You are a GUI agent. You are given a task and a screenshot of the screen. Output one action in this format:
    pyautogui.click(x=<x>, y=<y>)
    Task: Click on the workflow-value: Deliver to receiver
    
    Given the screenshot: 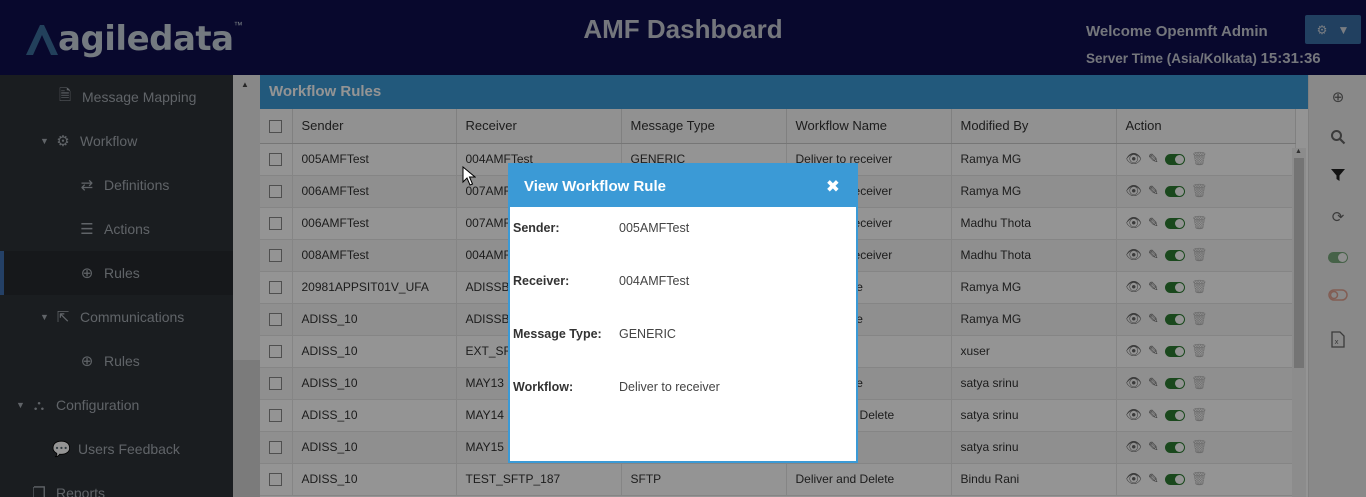 What is the action you would take?
    pyautogui.click(x=669, y=387)
    